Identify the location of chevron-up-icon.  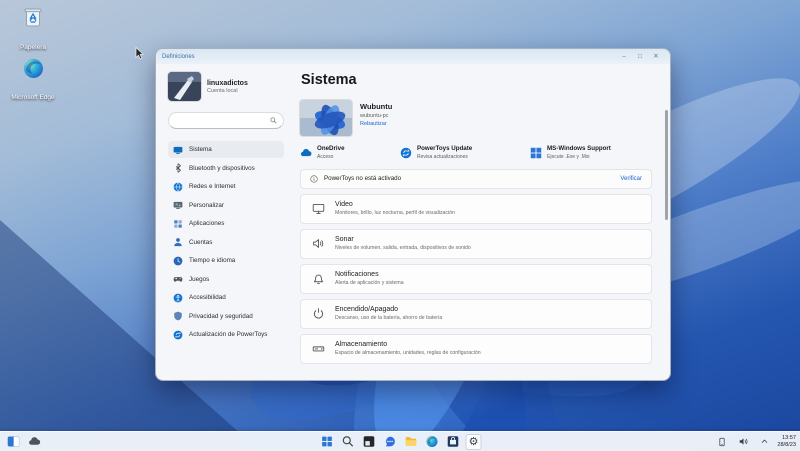
(764, 442).